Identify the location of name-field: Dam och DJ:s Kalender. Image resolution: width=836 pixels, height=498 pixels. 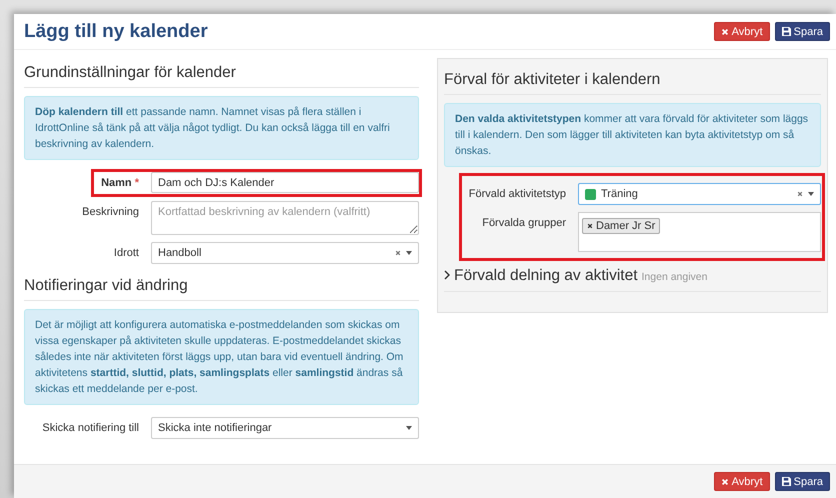
(285, 182).